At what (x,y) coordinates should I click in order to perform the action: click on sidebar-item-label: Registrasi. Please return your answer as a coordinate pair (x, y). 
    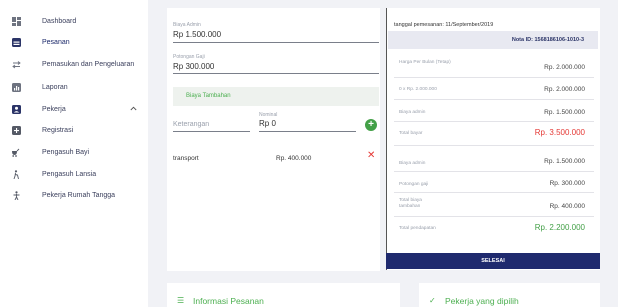
    Looking at the image, I should click on (58, 130).